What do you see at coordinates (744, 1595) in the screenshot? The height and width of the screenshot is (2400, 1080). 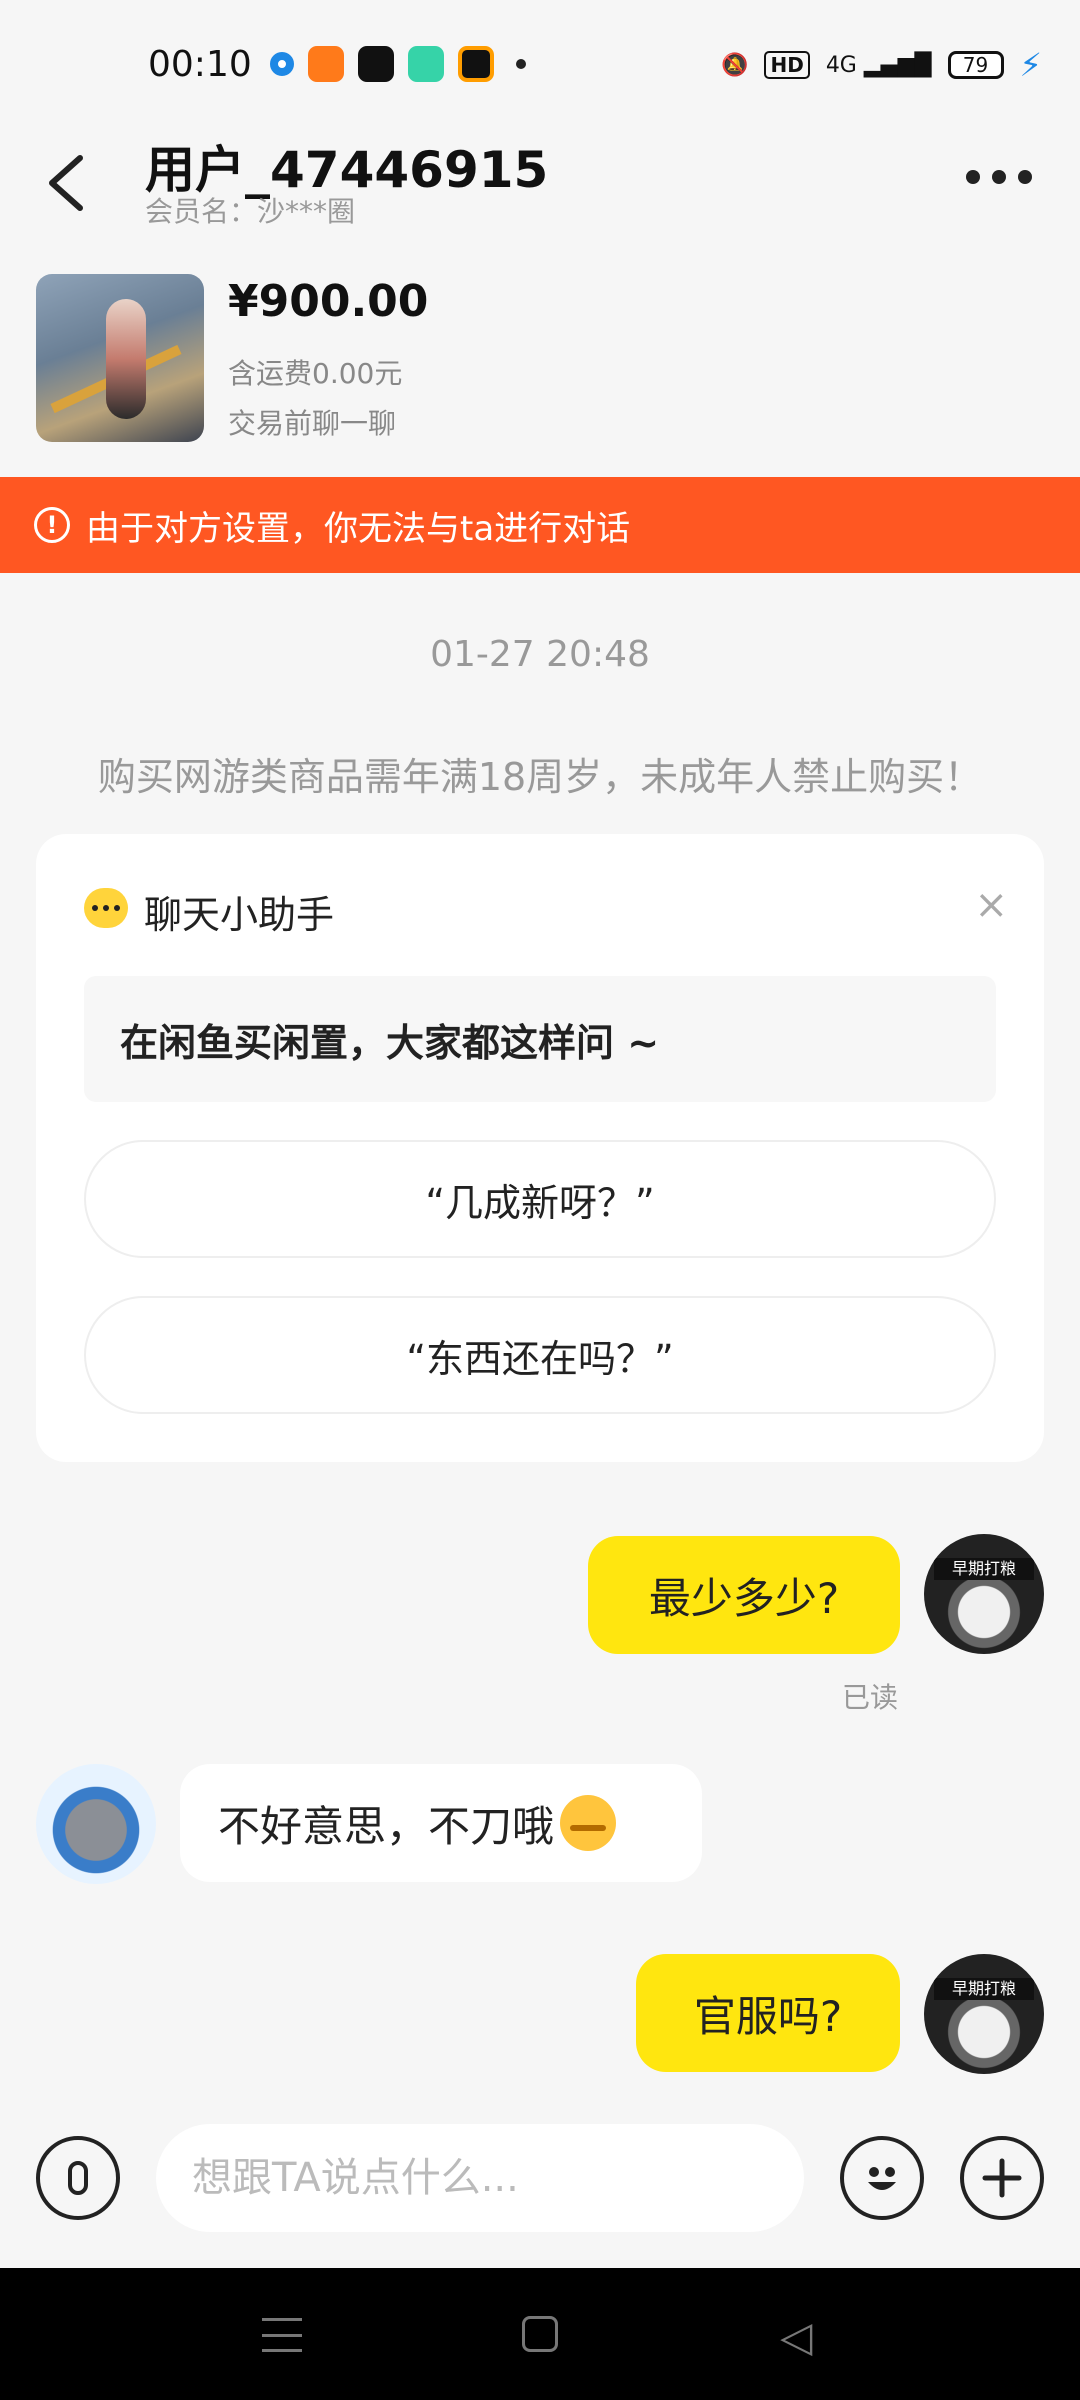 I see `message-bubble-sent: 最少多少?` at bounding box center [744, 1595].